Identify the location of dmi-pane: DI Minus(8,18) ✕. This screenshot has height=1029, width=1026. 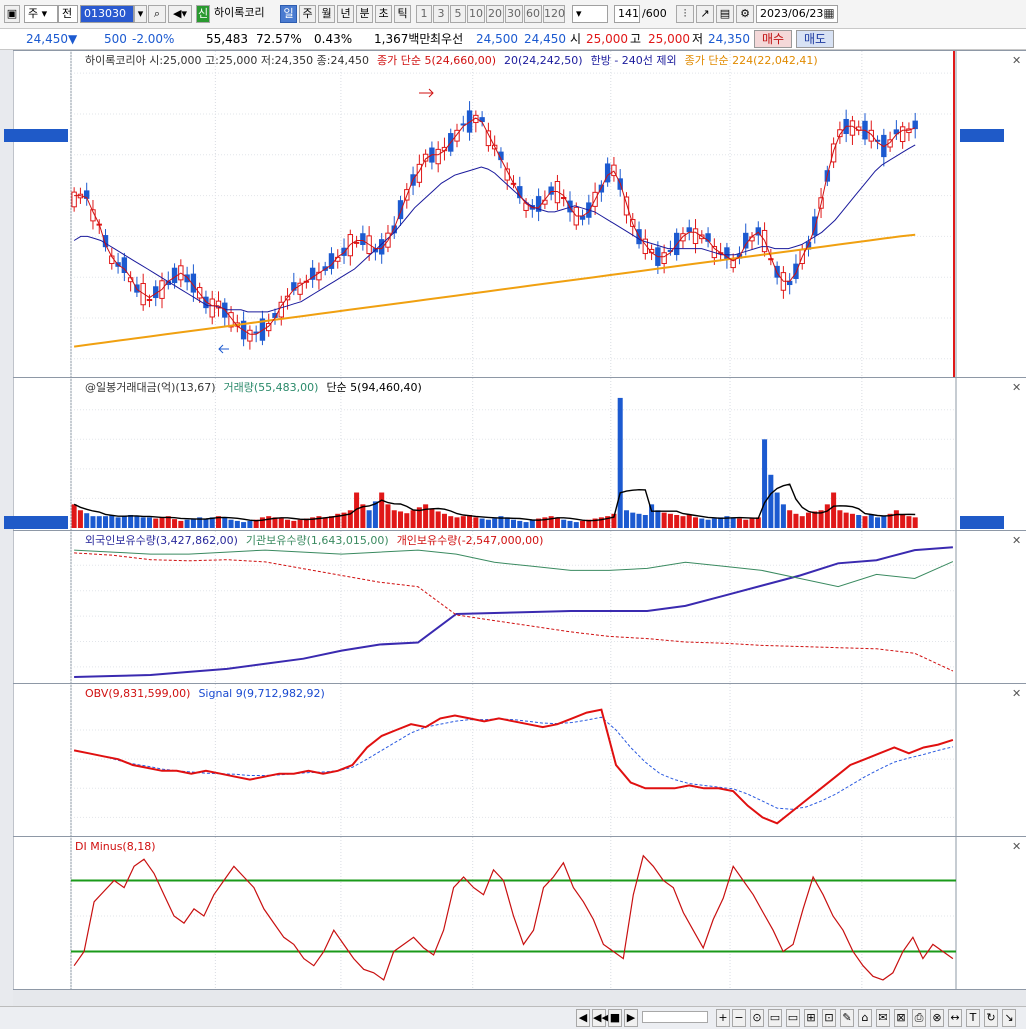
(519, 912).